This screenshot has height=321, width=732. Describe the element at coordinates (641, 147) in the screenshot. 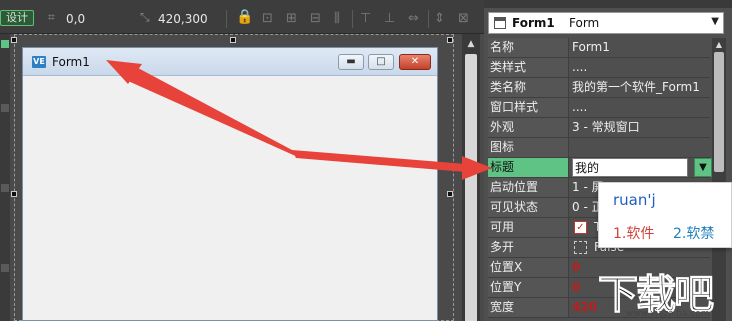

I see `property-value` at that location.